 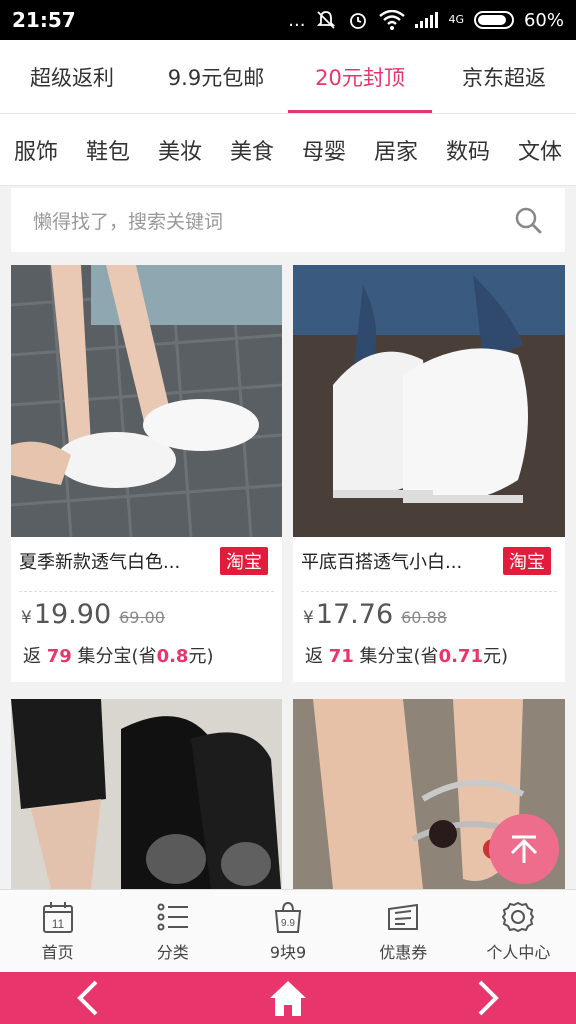 What do you see at coordinates (324, 150) in the screenshot?
I see `category-baby: 母婴` at bounding box center [324, 150].